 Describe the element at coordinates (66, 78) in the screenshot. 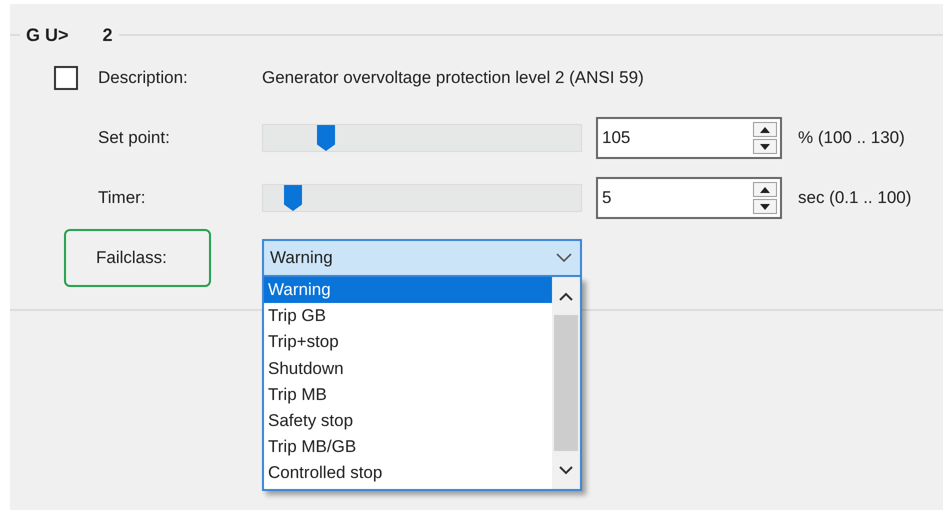

I see `checkbox` at that location.